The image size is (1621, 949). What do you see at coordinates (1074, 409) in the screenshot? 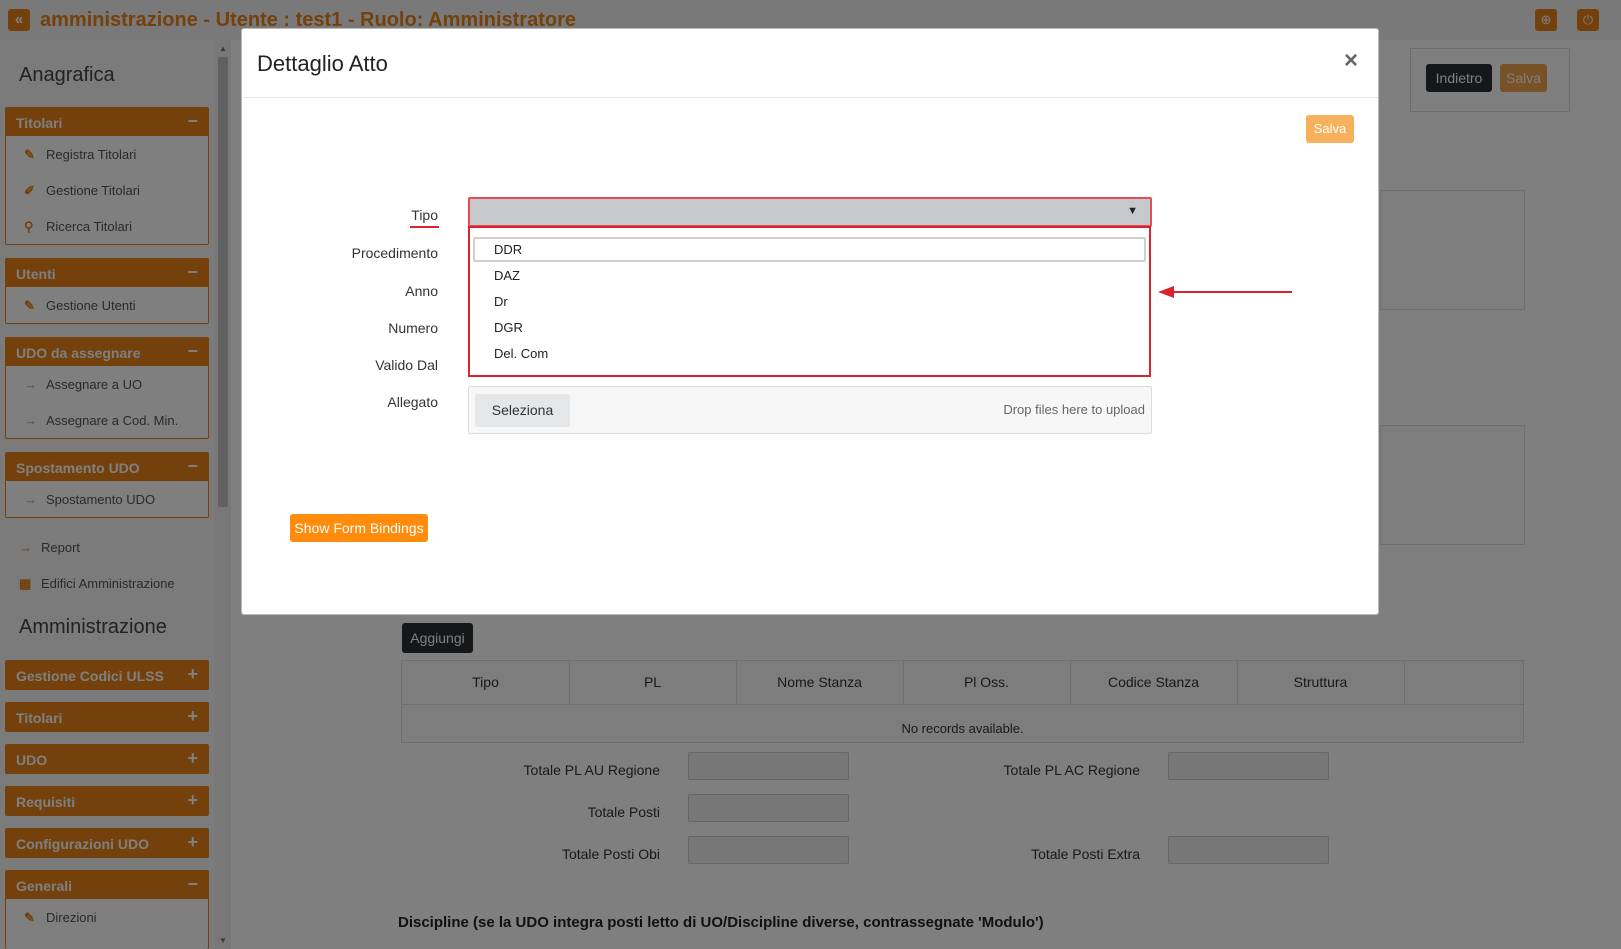
I see `drop-zone-hint: Drop files here to upload` at bounding box center [1074, 409].